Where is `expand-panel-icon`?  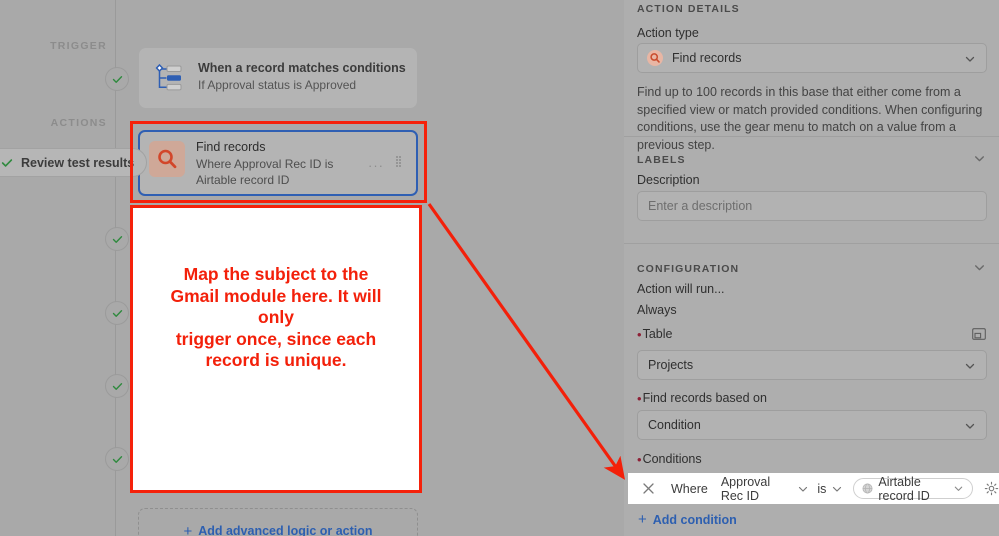 expand-panel-icon is located at coordinates (979, 336).